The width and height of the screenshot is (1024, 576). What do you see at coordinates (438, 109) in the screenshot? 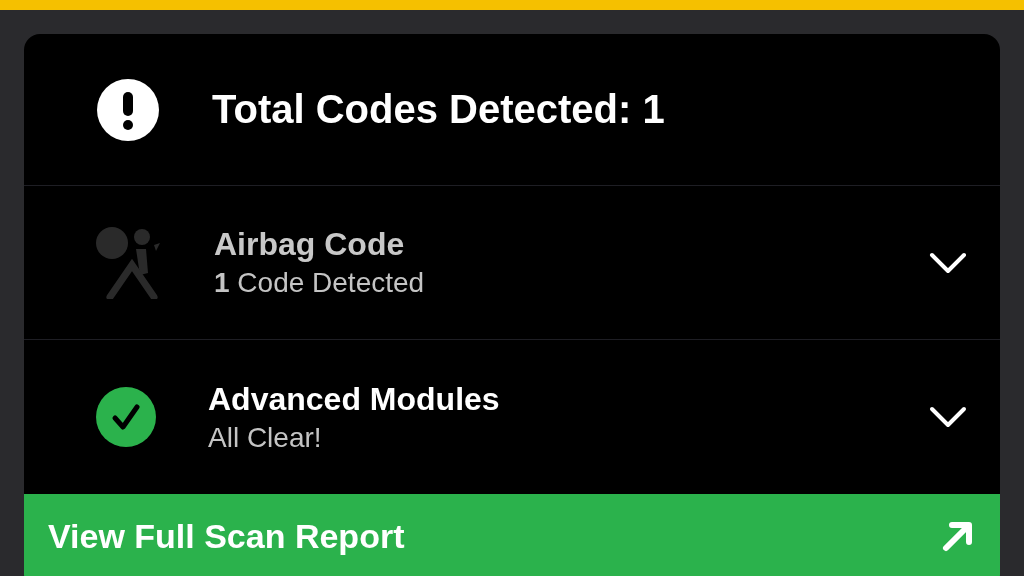
I see `summary-title: Total Codes Detected: 1` at bounding box center [438, 109].